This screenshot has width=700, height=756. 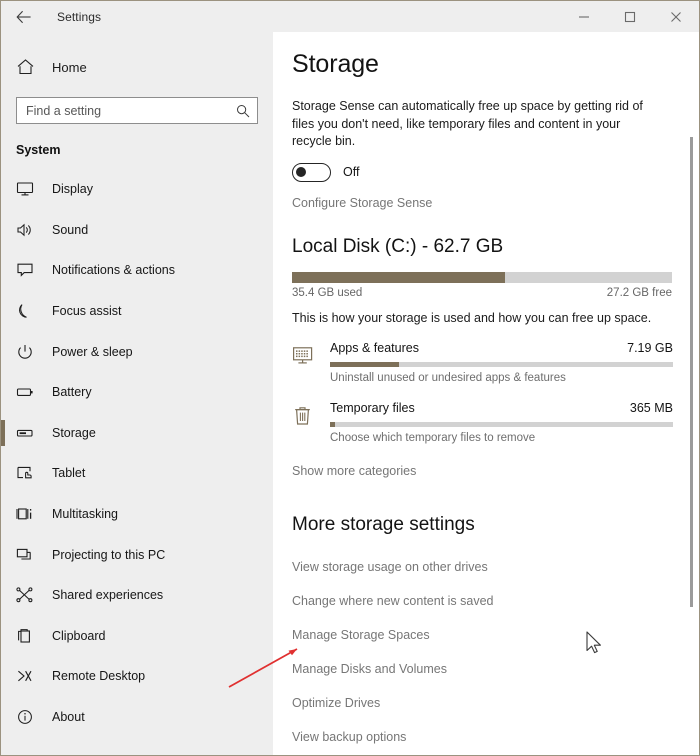 What do you see at coordinates (311, 422) in the screenshot?
I see `trash-bin-icon` at bounding box center [311, 422].